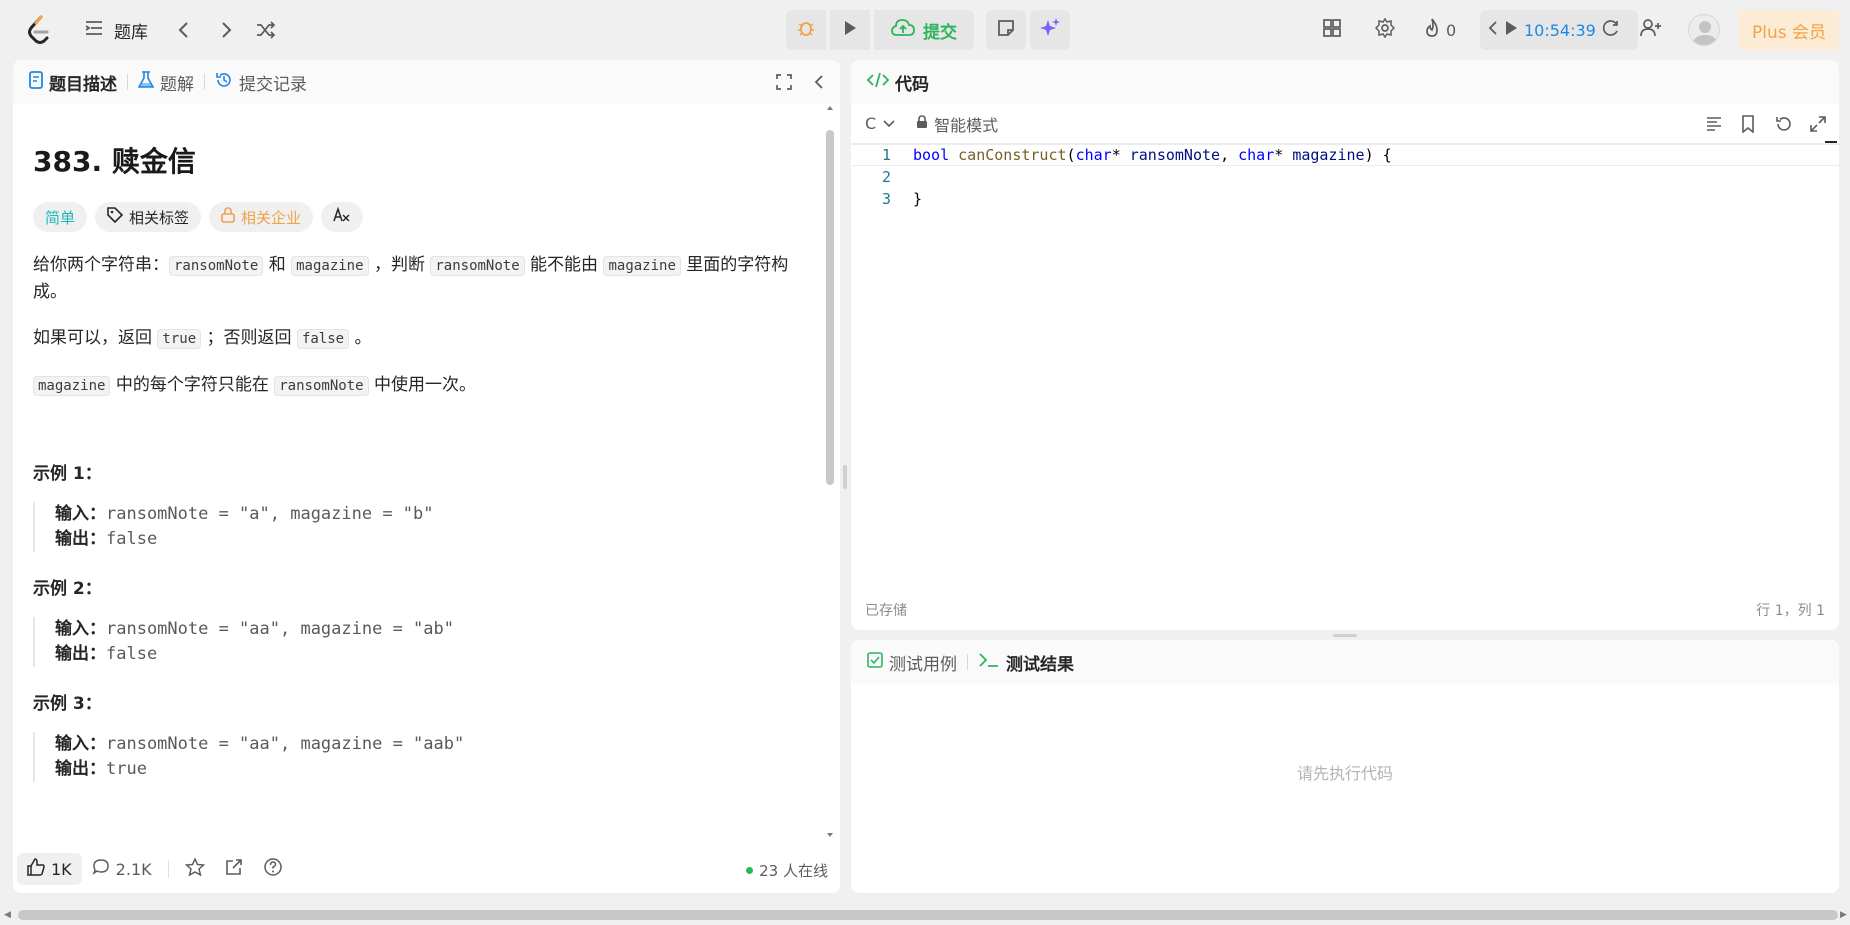  Describe the element at coordinates (60, 217) in the screenshot. I see `difficulty-badge: 简单` at that location.